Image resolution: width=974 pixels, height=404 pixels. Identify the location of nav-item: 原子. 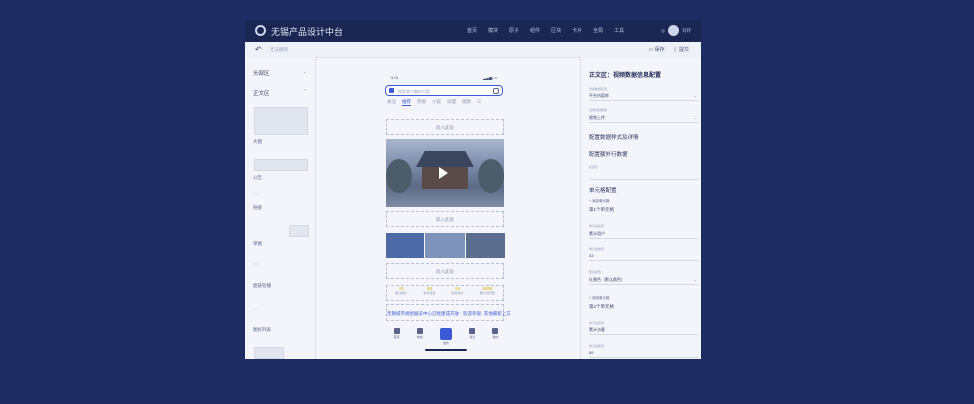
(514, 30).